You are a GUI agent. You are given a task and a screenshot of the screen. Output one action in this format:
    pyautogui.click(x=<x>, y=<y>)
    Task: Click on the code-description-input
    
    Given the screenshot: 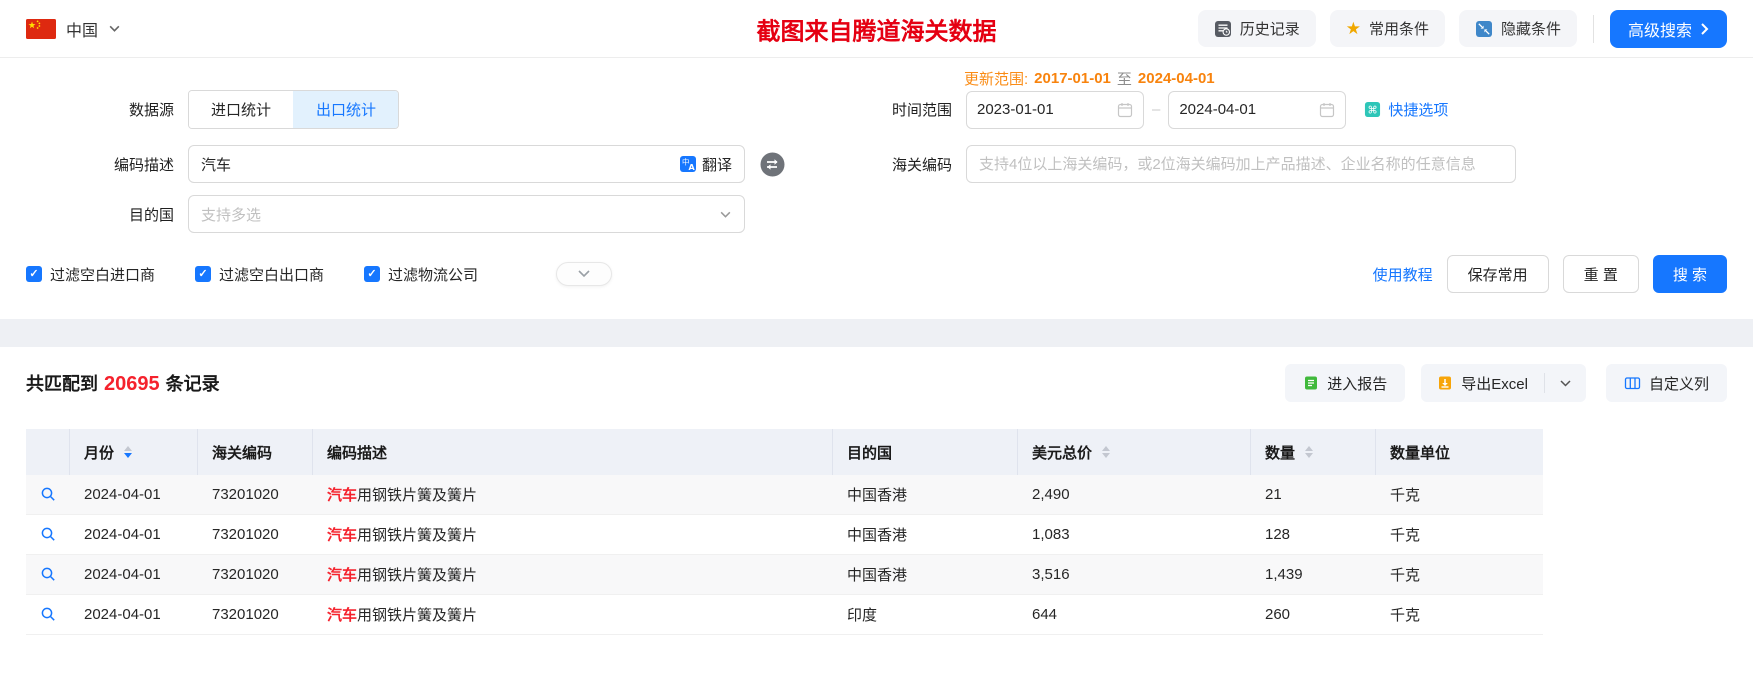 What is the action you would take?
    pyautogui.click(x=440, y=164)
    